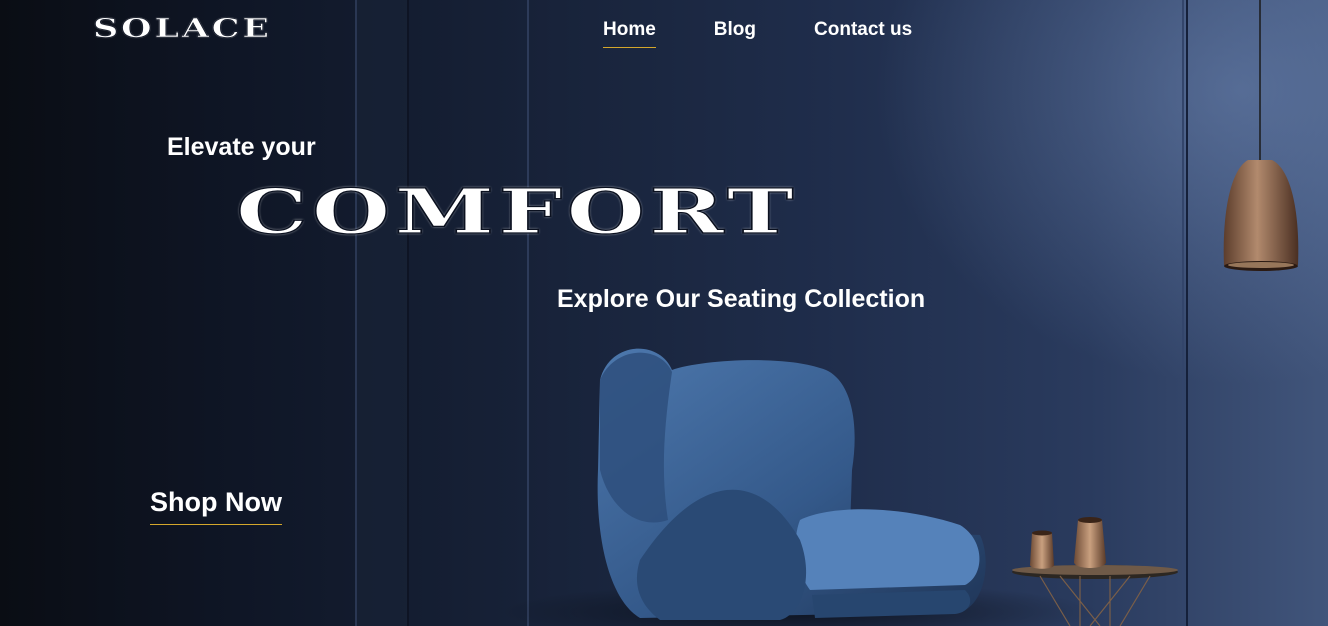  I want to click on armchair-illustration, so click(791, 484).